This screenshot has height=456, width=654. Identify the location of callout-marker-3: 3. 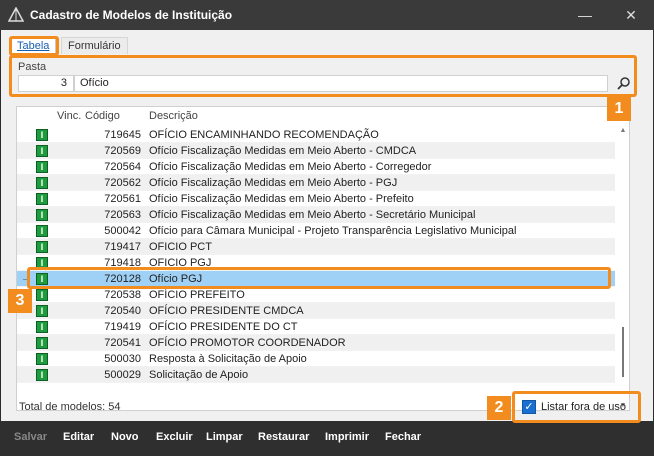
(20, 301).